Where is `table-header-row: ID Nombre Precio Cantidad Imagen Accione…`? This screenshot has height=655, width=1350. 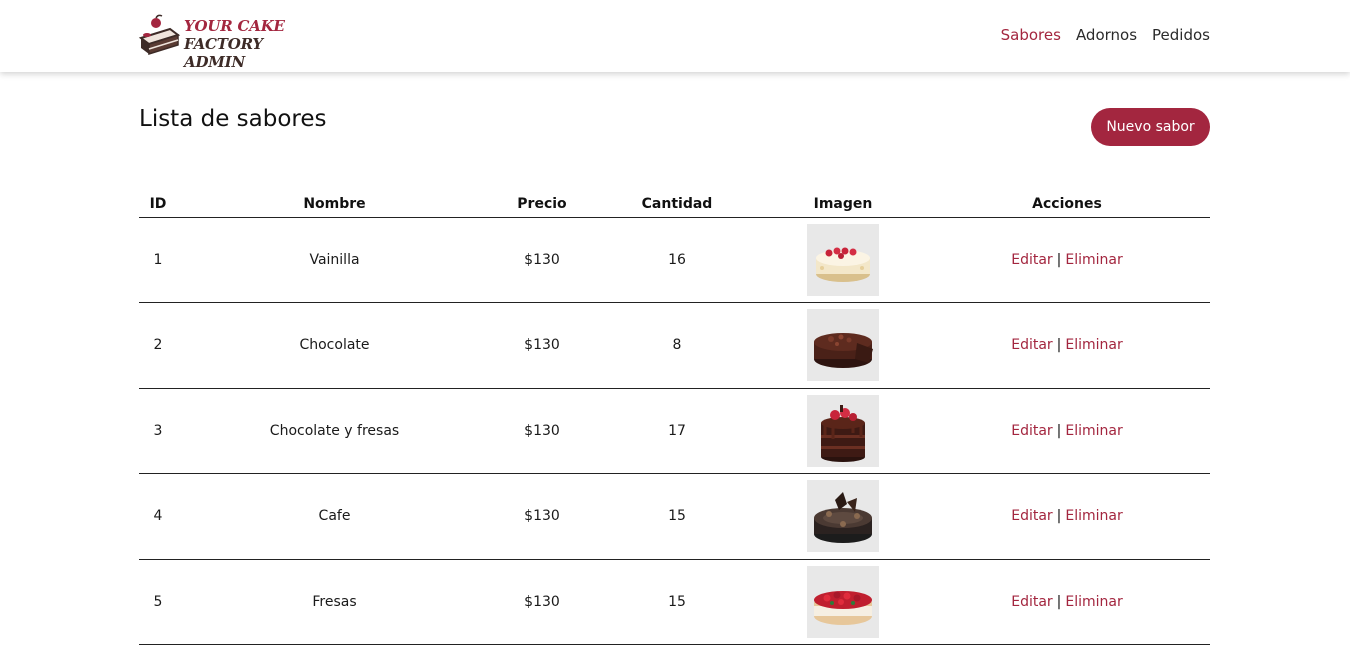
table-header-row: ID Nombre Precio Cantidad Imagen Accione… is located at coordinates (674, 205).